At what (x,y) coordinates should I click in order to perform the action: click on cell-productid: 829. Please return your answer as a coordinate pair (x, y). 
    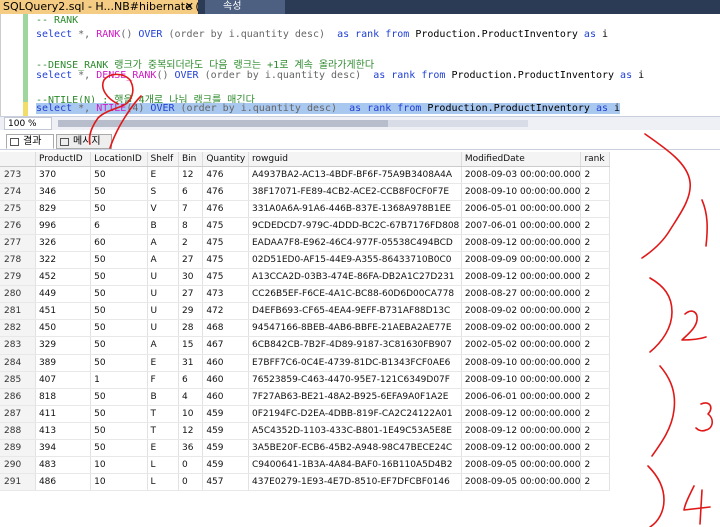
    Looking at the image, I should click on (63, 209).